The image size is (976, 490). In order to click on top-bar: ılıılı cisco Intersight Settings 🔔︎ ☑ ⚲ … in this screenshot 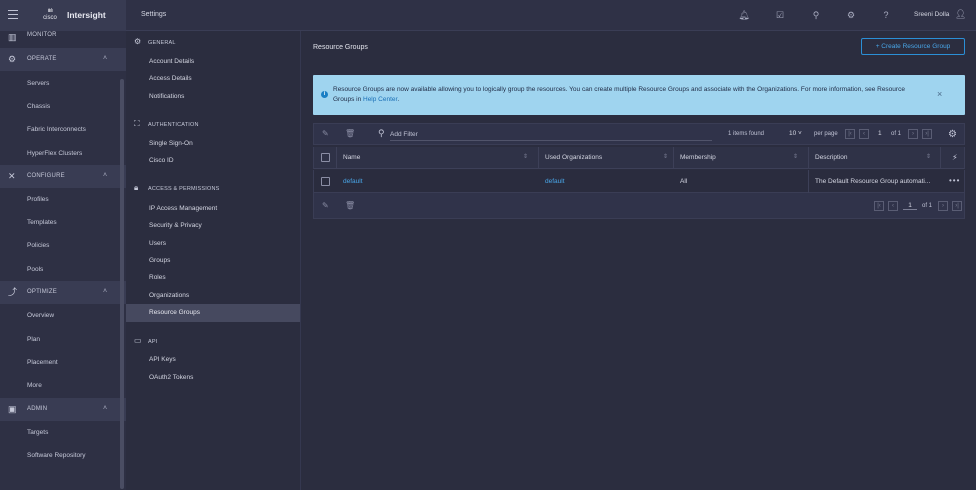, I will do `click(488, 15)`.